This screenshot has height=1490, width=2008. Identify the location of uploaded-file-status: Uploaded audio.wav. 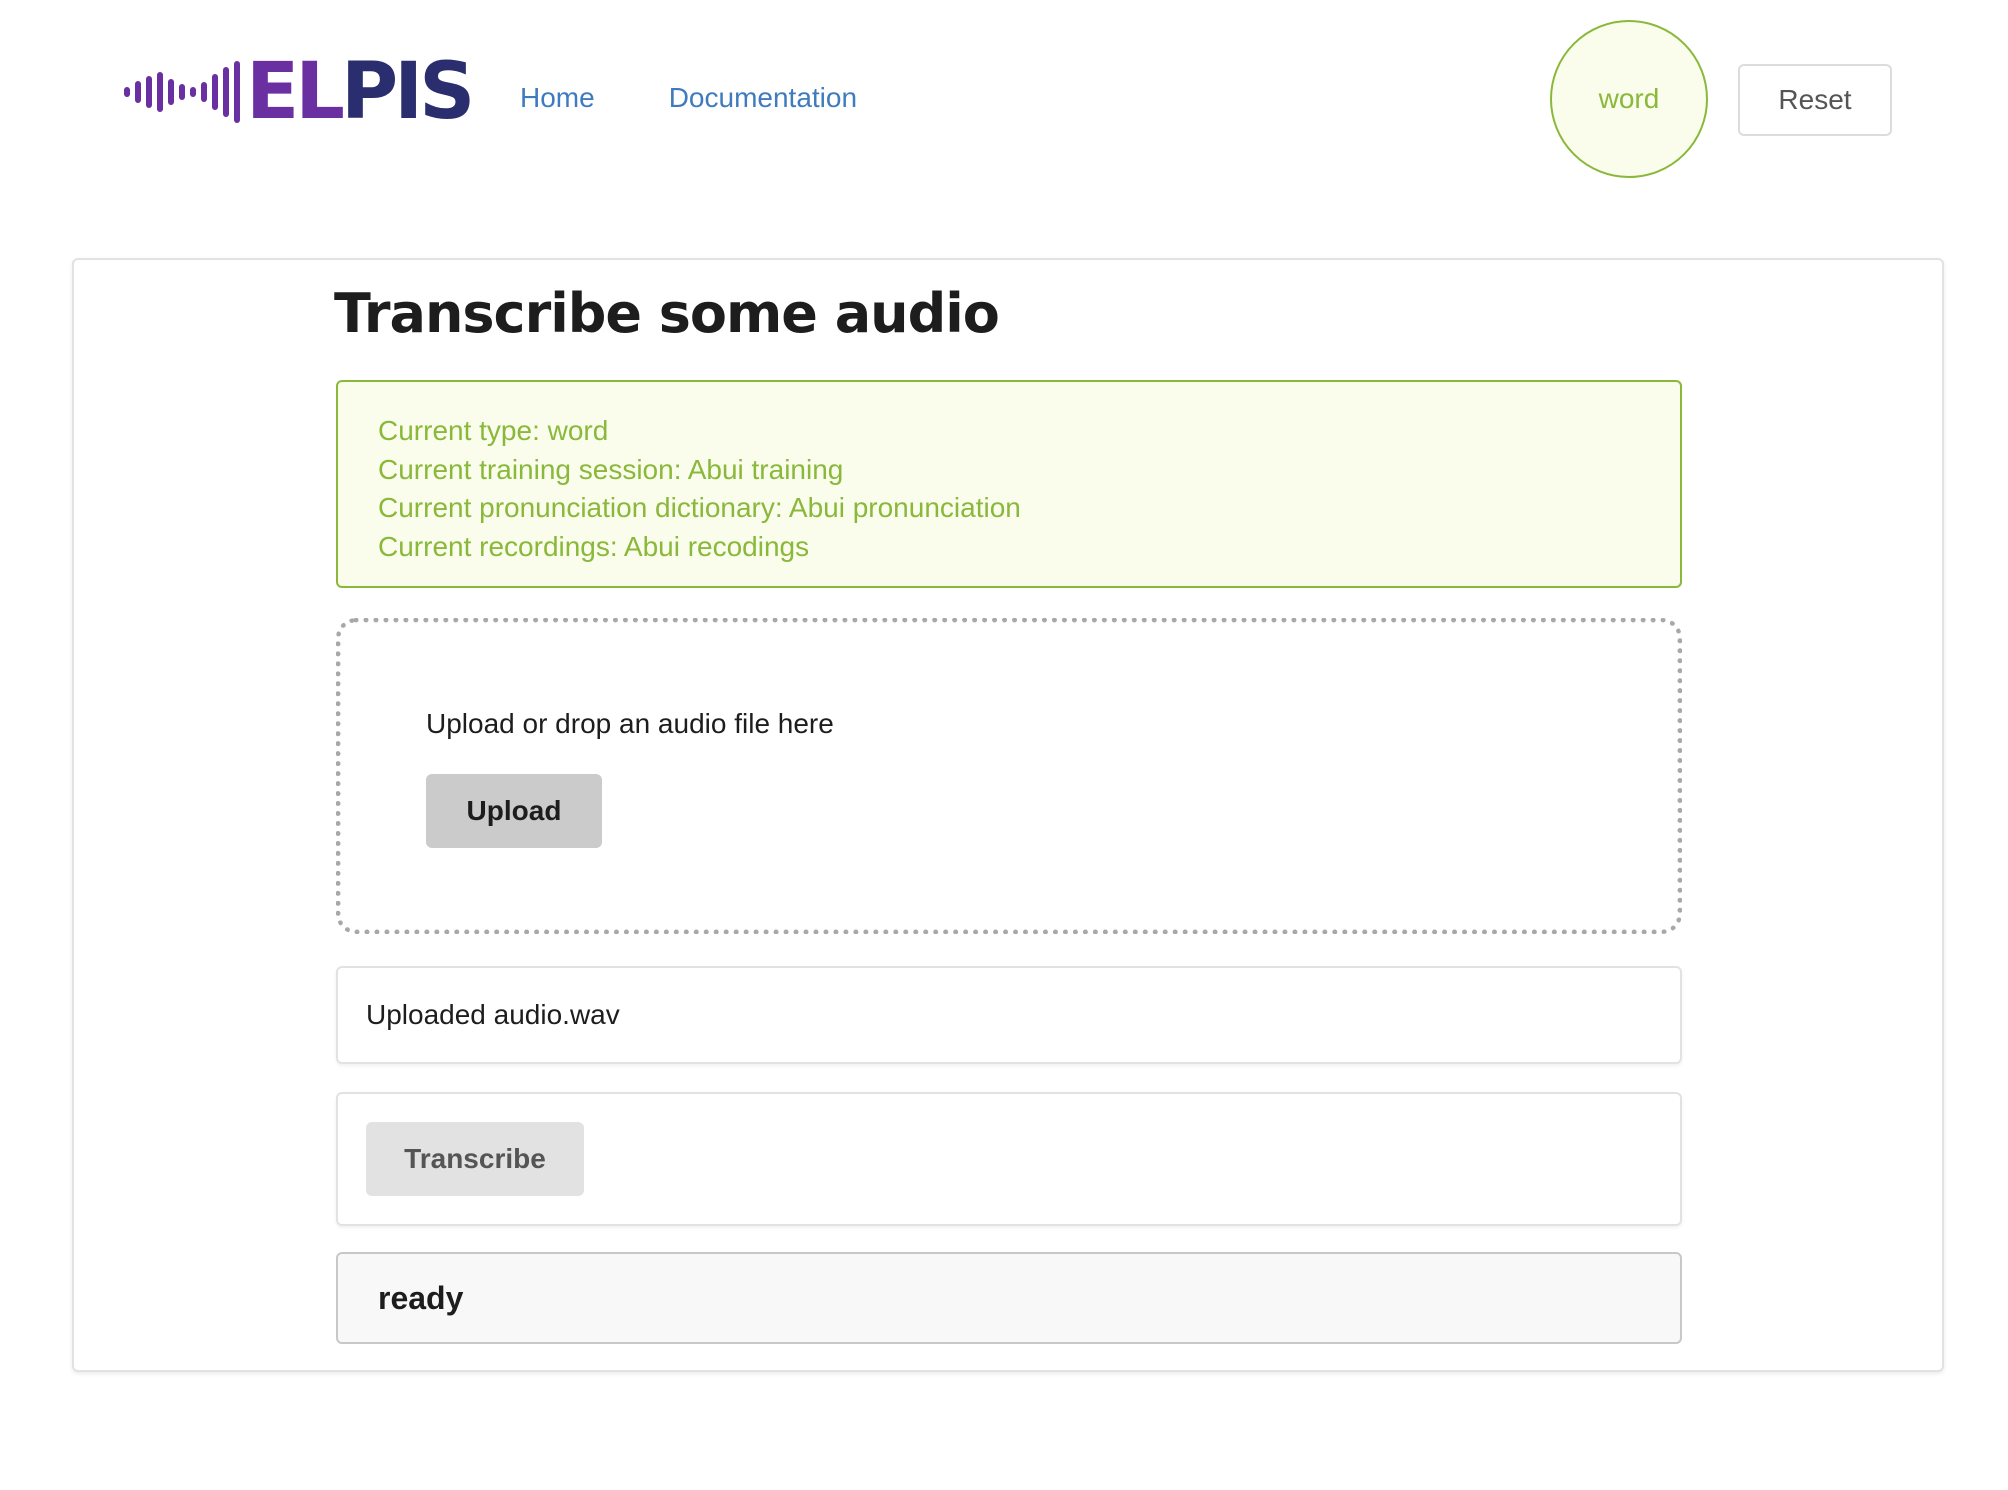
(1009, 1015).